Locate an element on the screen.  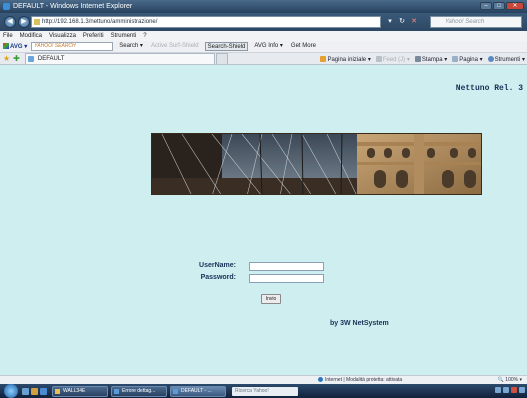
banner-photo is located at coordinates (316, 164).